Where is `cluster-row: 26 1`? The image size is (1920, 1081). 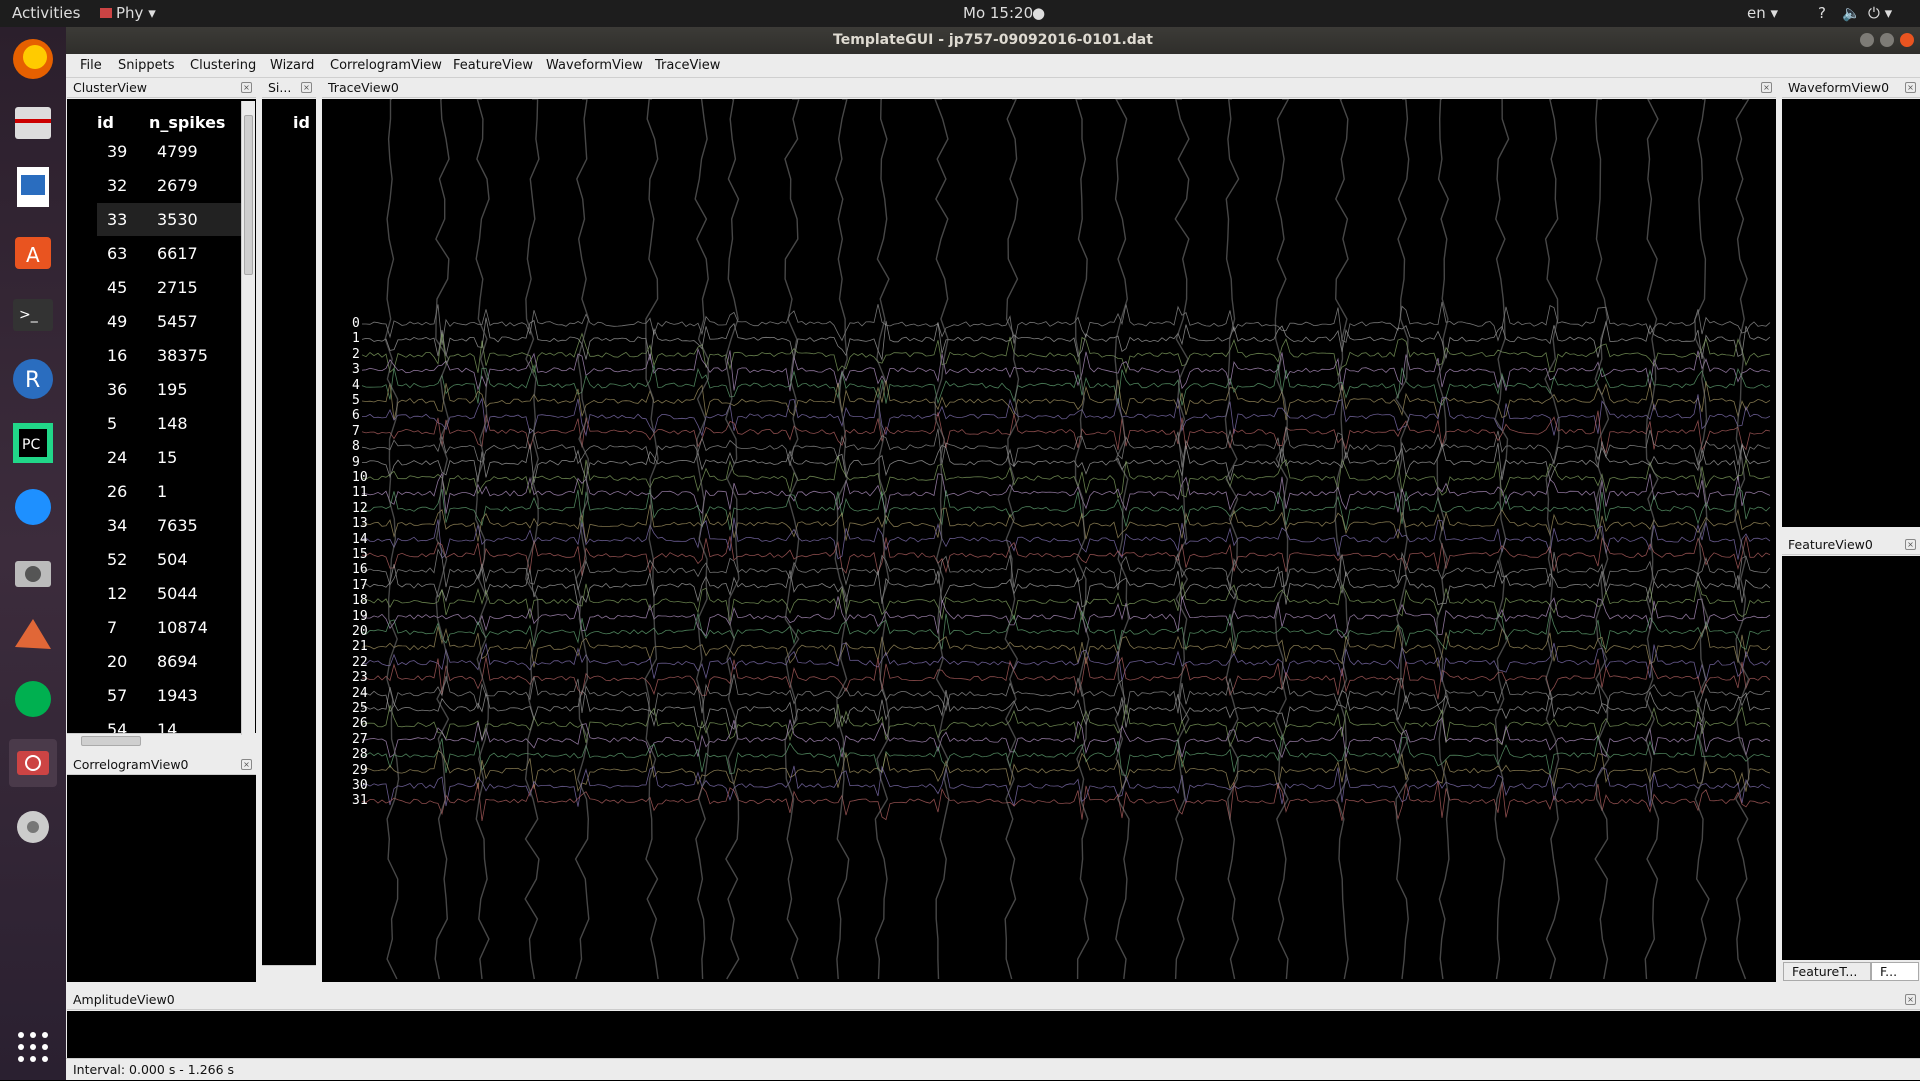 cluster-row: 26 1 is located at coordinates (169, 491).